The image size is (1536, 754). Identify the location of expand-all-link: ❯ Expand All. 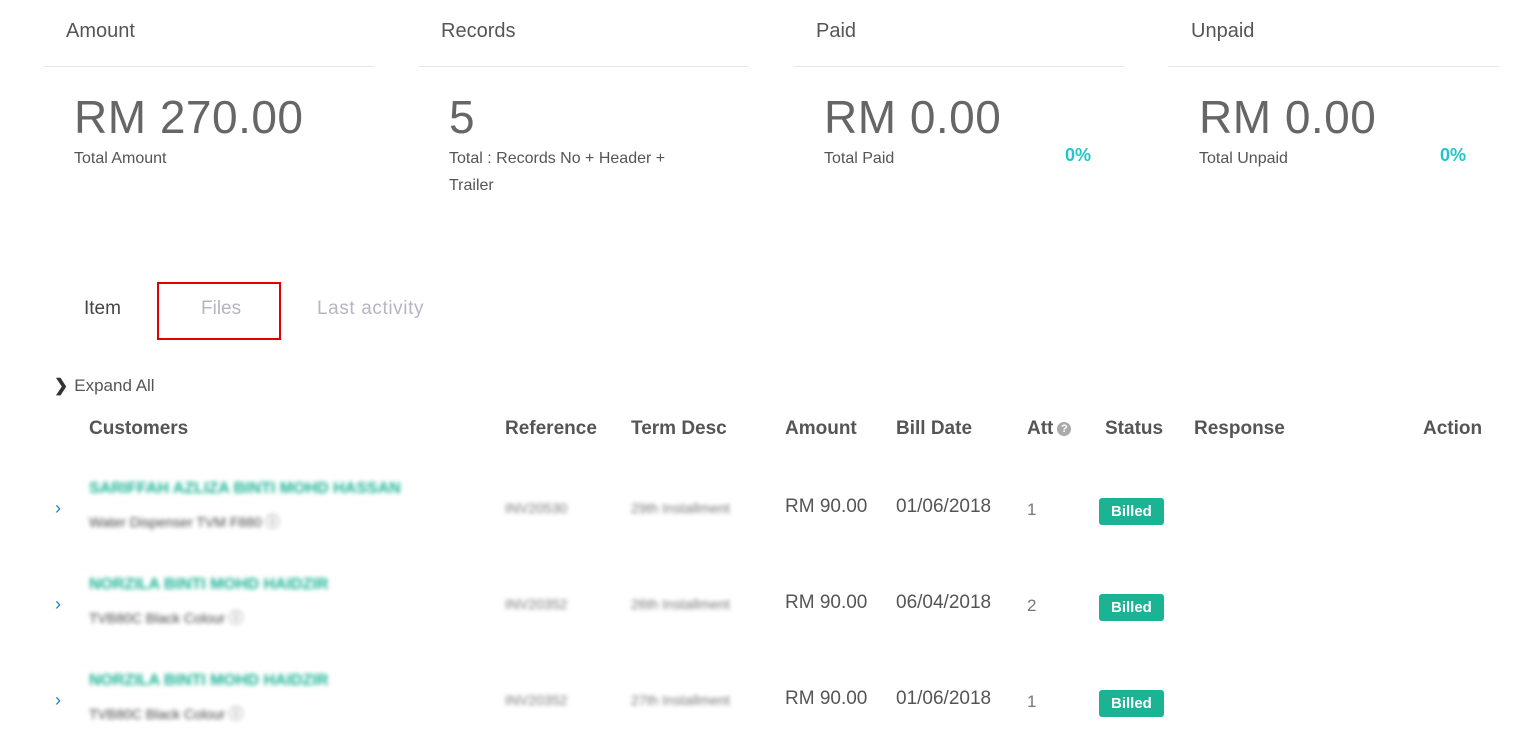
(104, 386).